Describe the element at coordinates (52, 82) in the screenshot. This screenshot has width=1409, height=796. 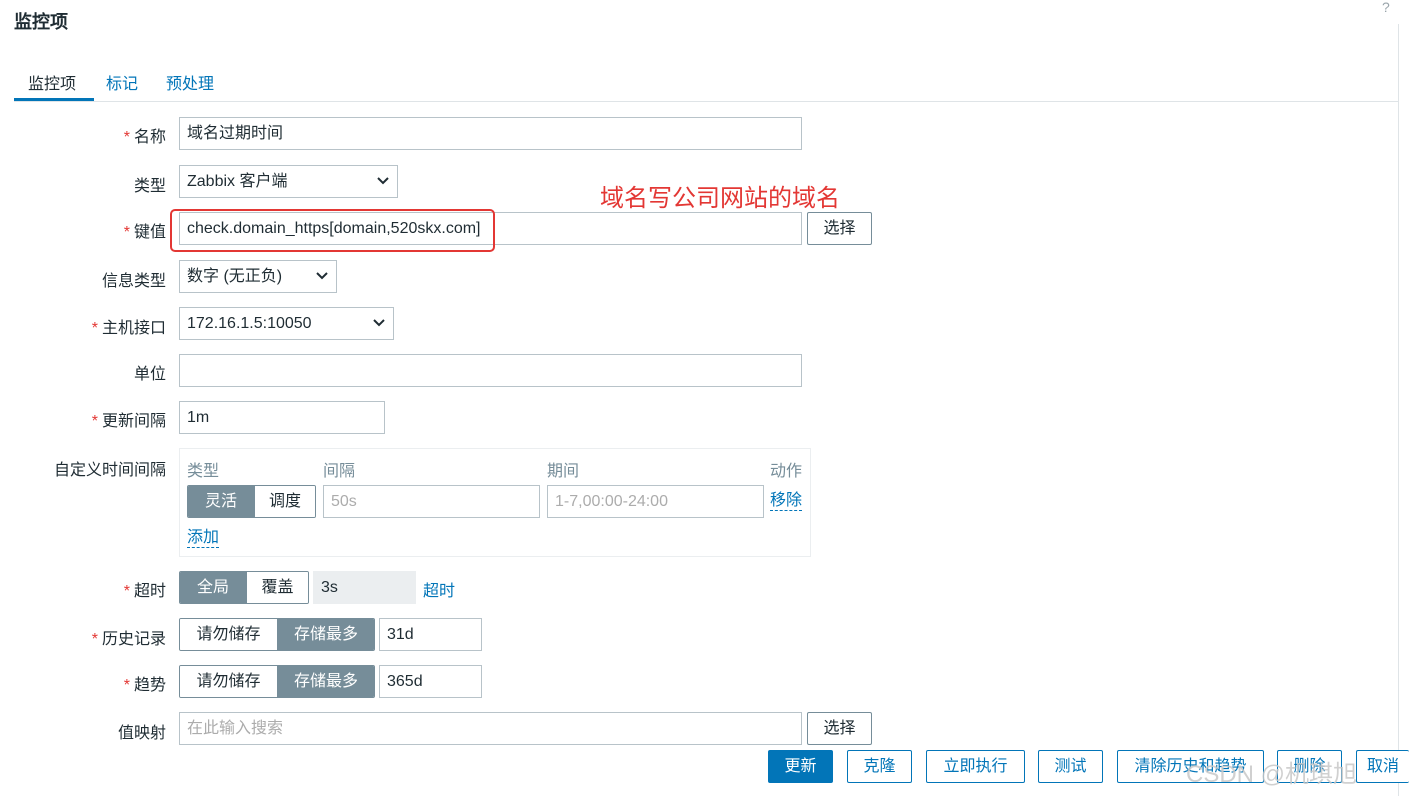
I see `tab-item: 监控项` at that location.